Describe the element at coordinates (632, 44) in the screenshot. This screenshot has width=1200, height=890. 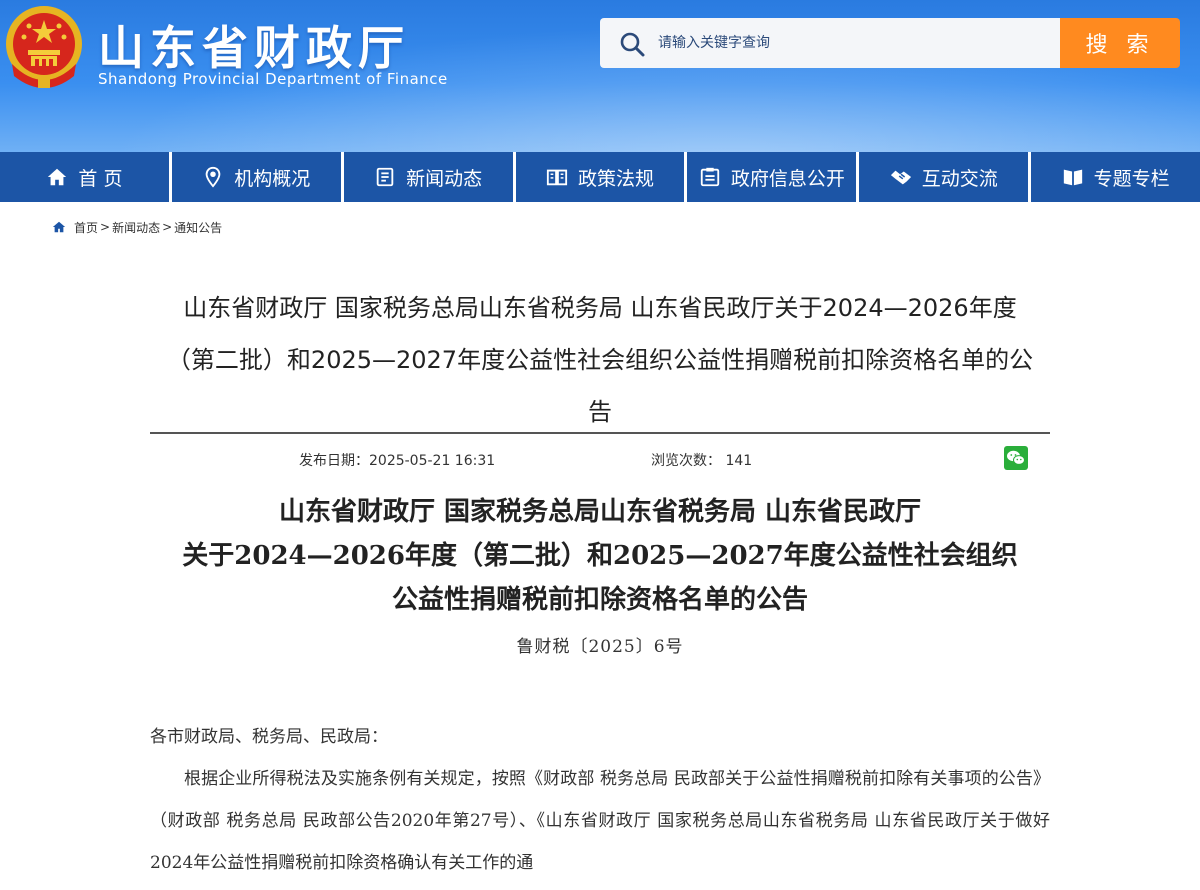
I see `search-icon` at that location.